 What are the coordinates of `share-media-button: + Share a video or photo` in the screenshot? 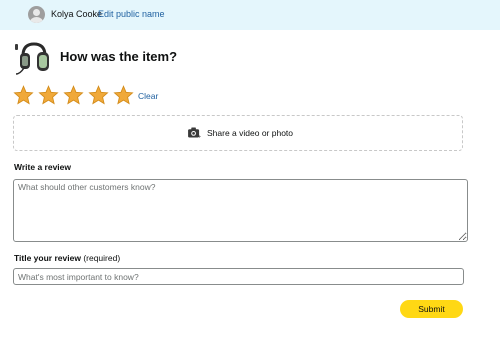 It's located at (238, 133).